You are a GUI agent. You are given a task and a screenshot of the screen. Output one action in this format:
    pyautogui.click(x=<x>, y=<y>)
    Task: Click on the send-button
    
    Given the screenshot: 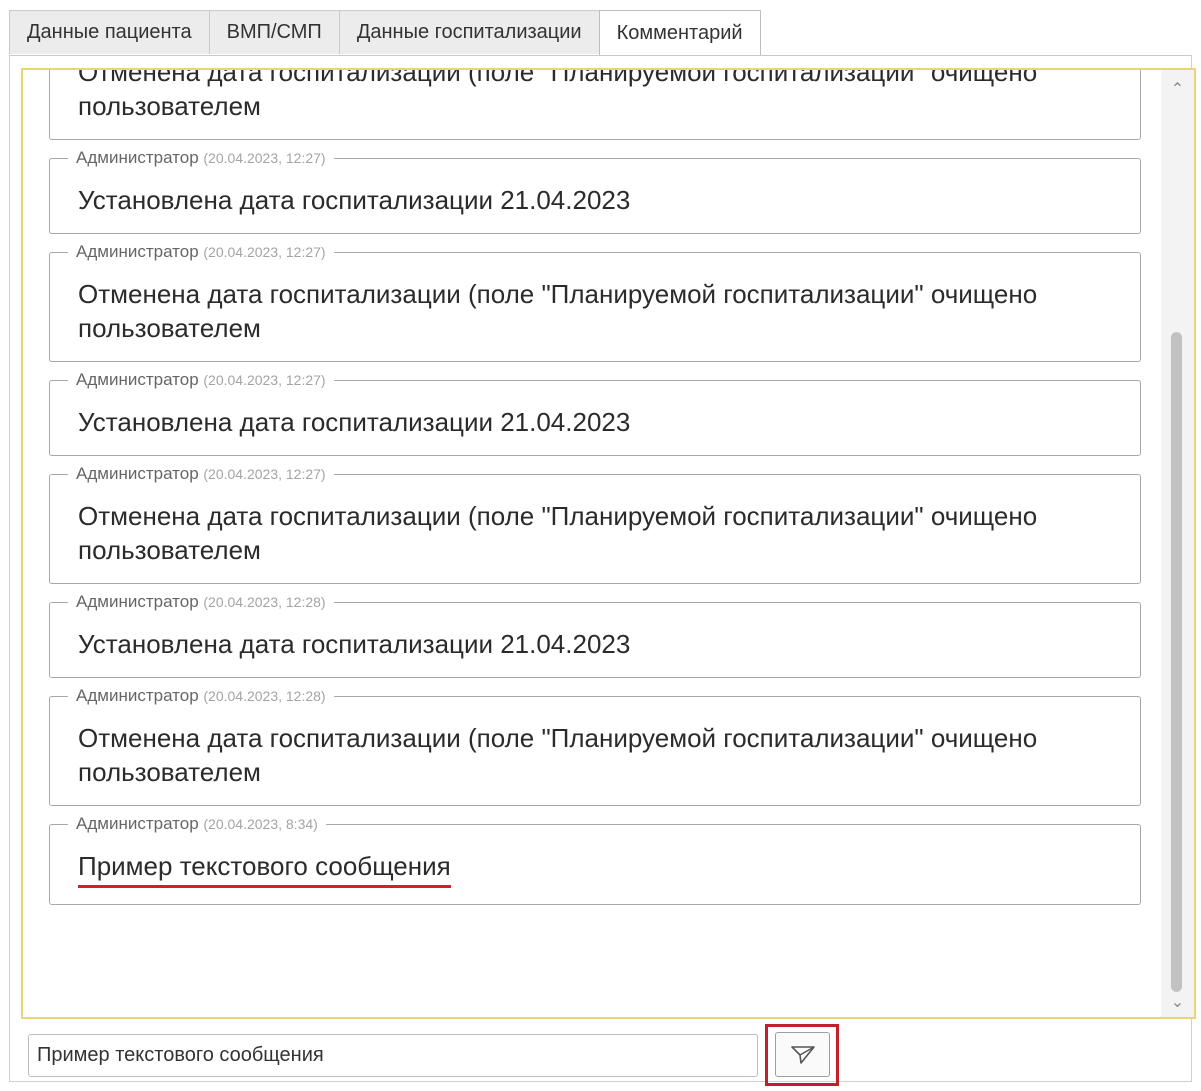 What is the action you would take?
    pyautogui.click(x=802, y=1054)
    